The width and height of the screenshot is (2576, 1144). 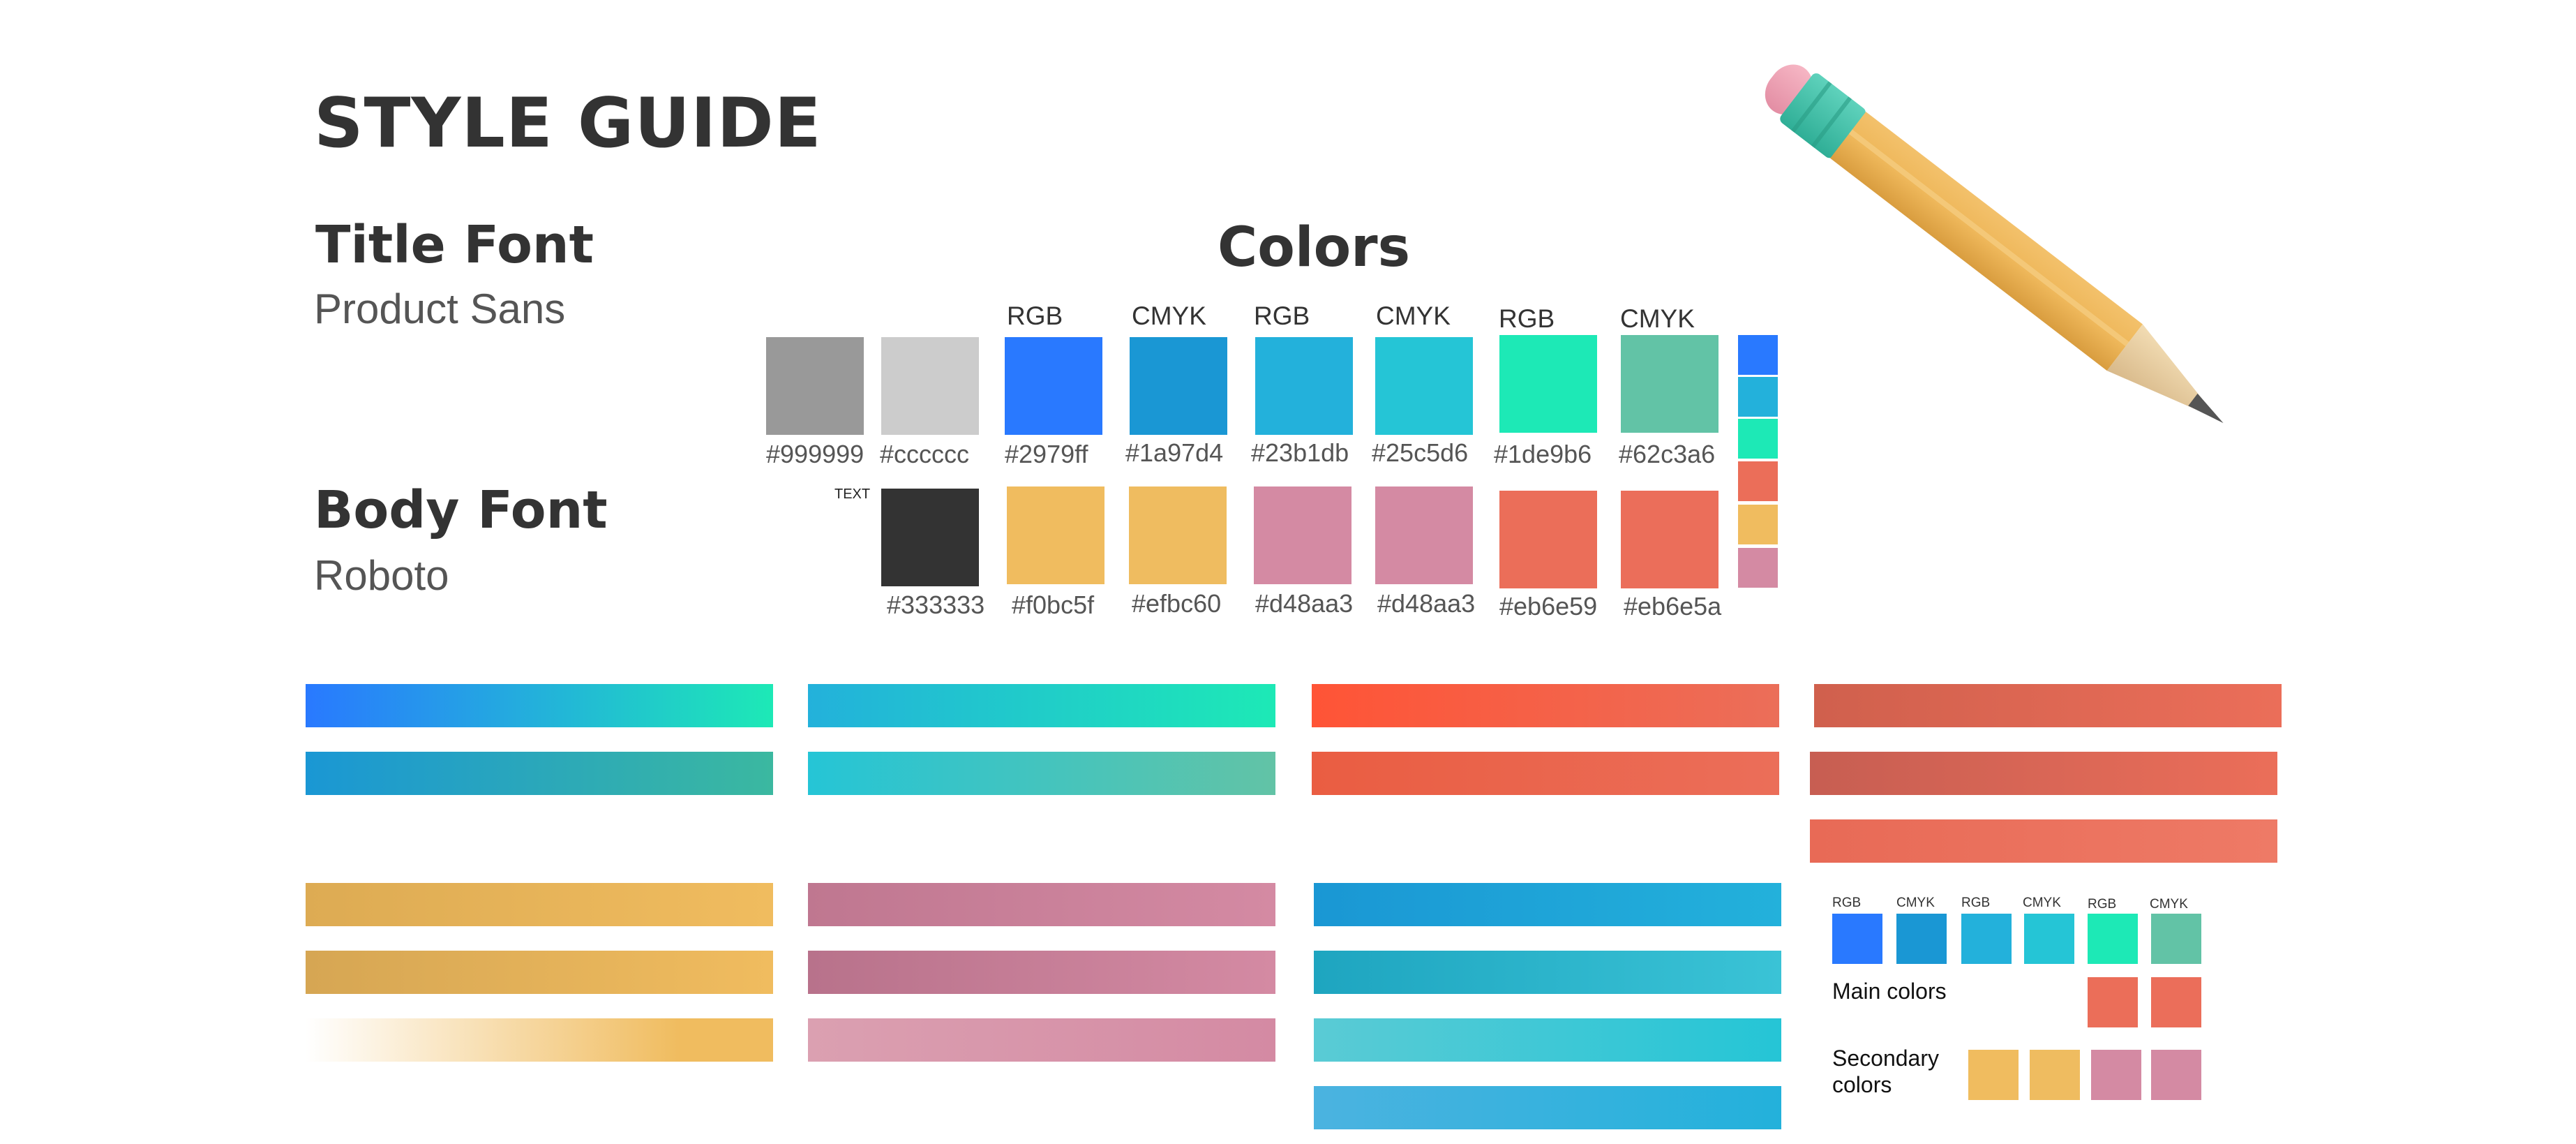 What do you see at coordinates (1758, 568) in the screenshot?
I see `strip-swatch` at bounding box center [1758, 568].